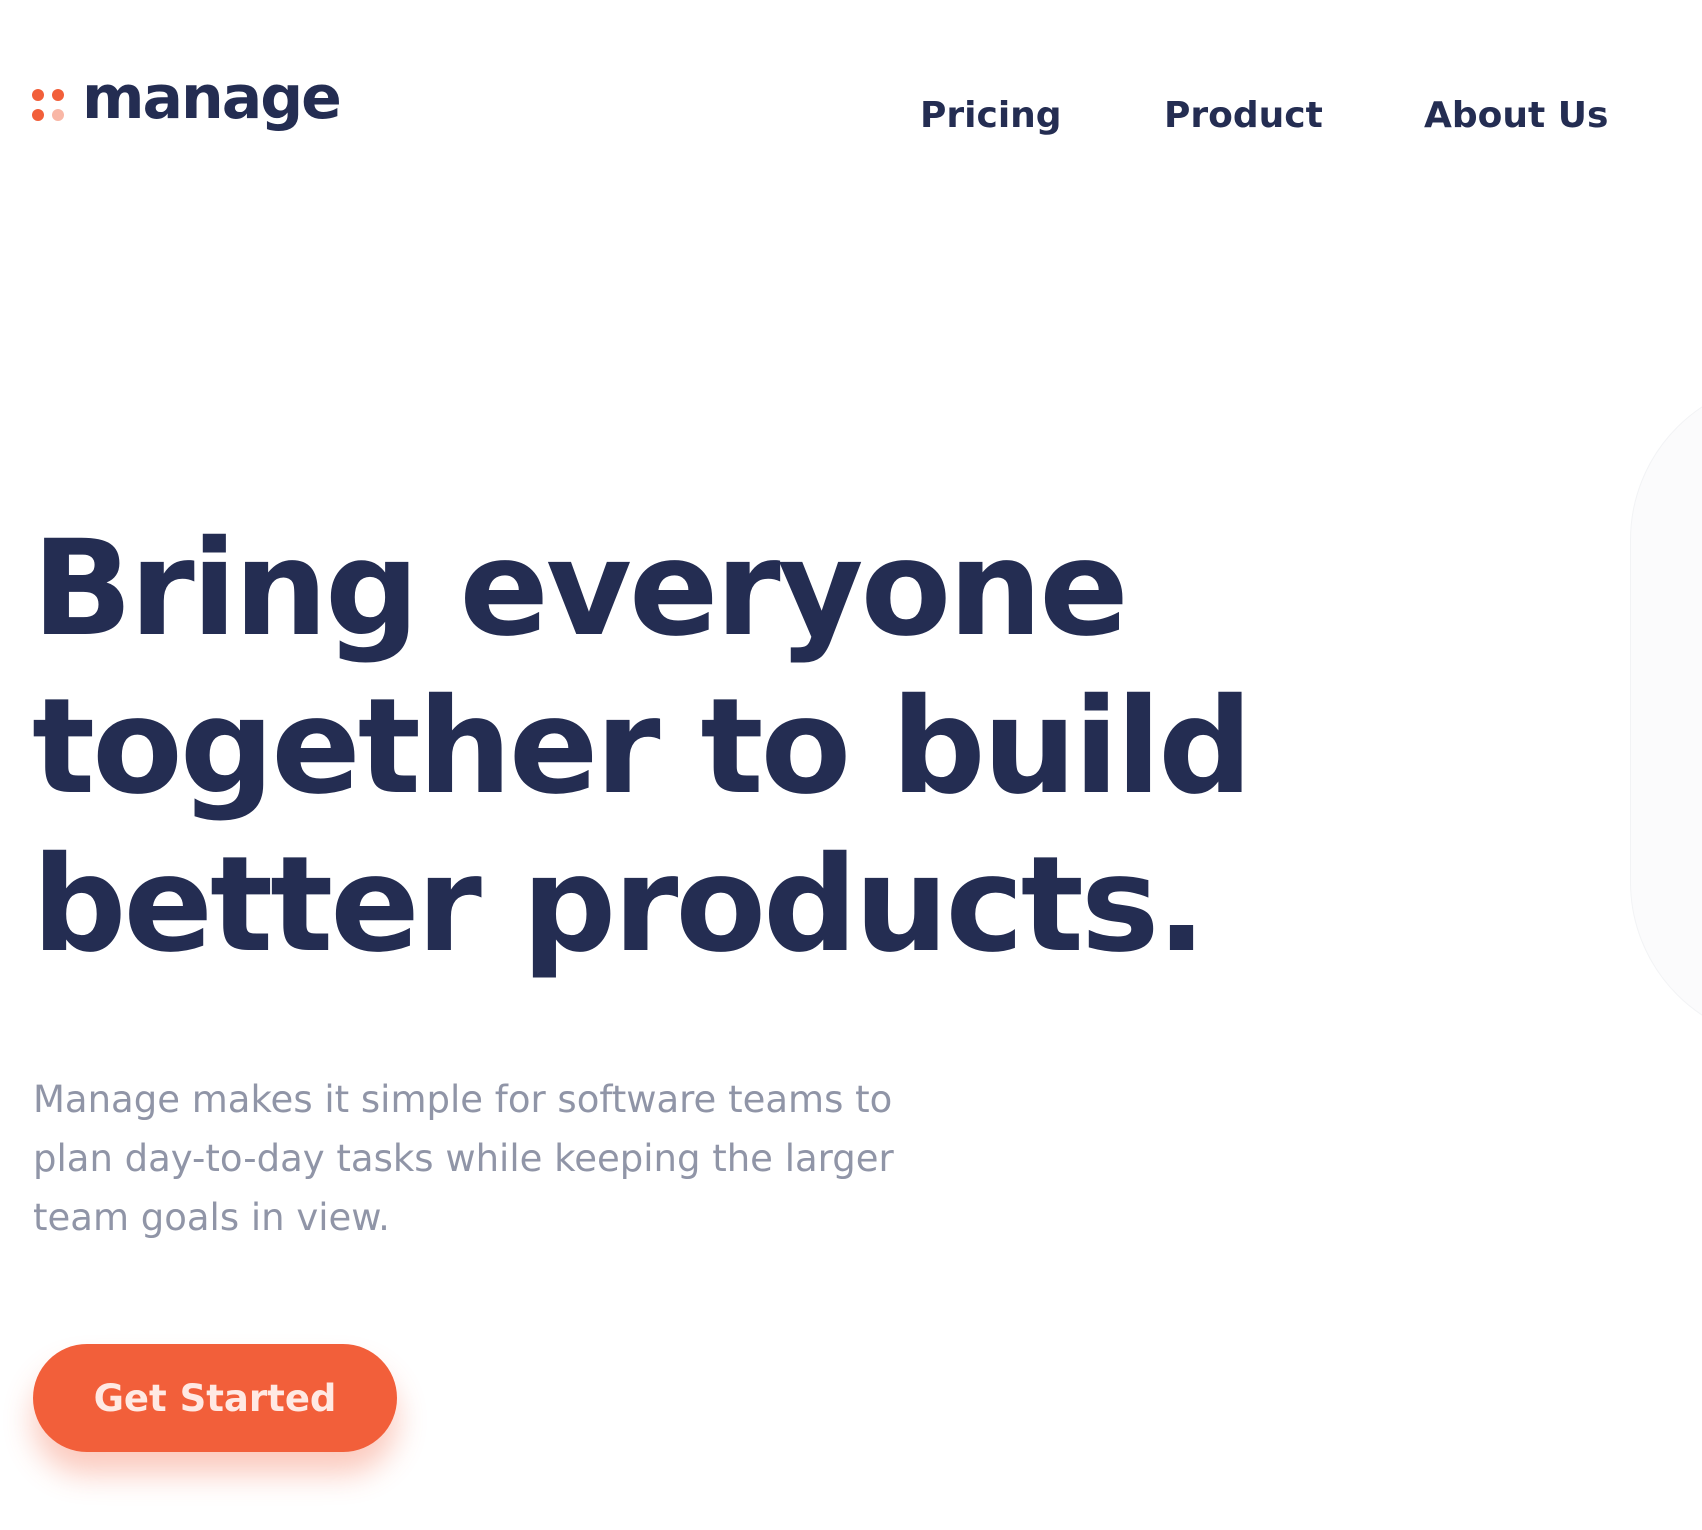 The width and height of the screenshot is (1702, 1530). What do you see at coordinates (991, 116) in the screenshot?
I see `nav-link-pricing: Pricing` at bounding box center [991, 116].